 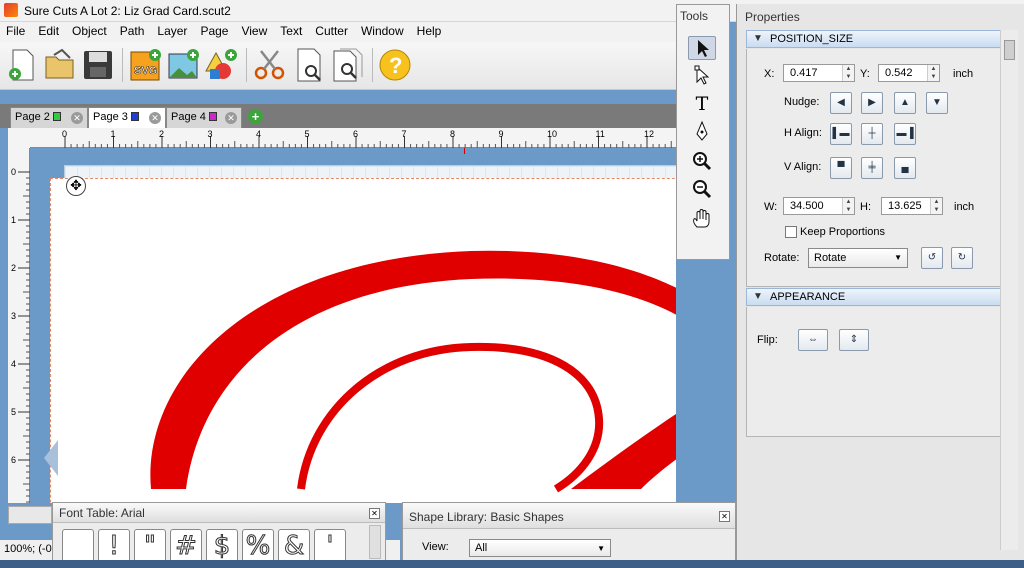 I want to click on menu-layer: Layer, so click(x=172, y=30).